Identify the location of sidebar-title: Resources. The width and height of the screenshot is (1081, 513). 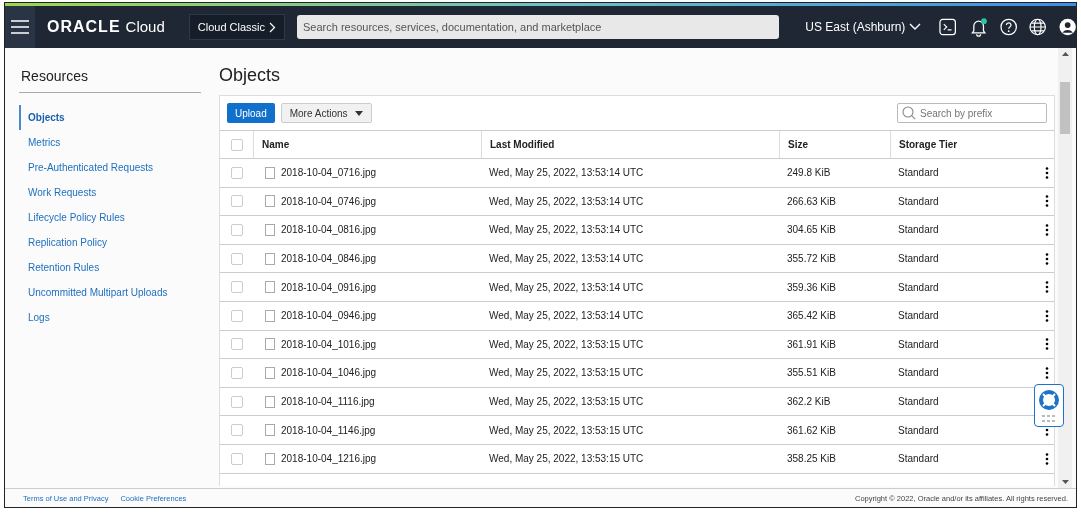
(110, 80).